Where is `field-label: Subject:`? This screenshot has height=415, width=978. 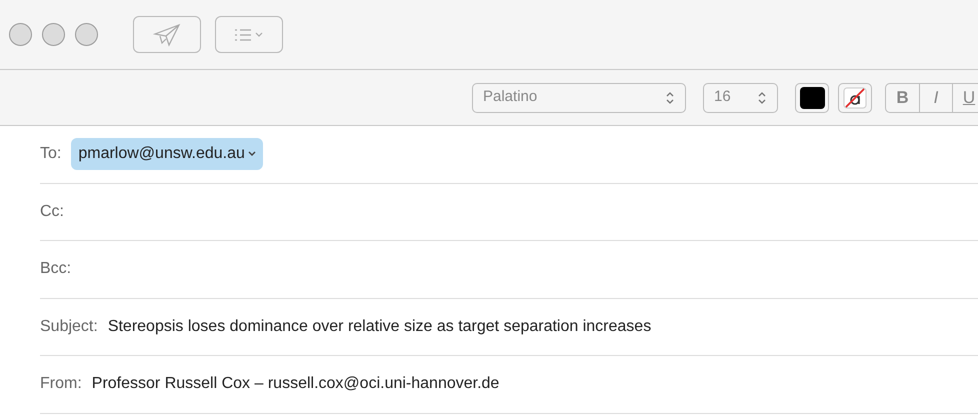 field-label: Subject: is located at coordinates (69, 326).